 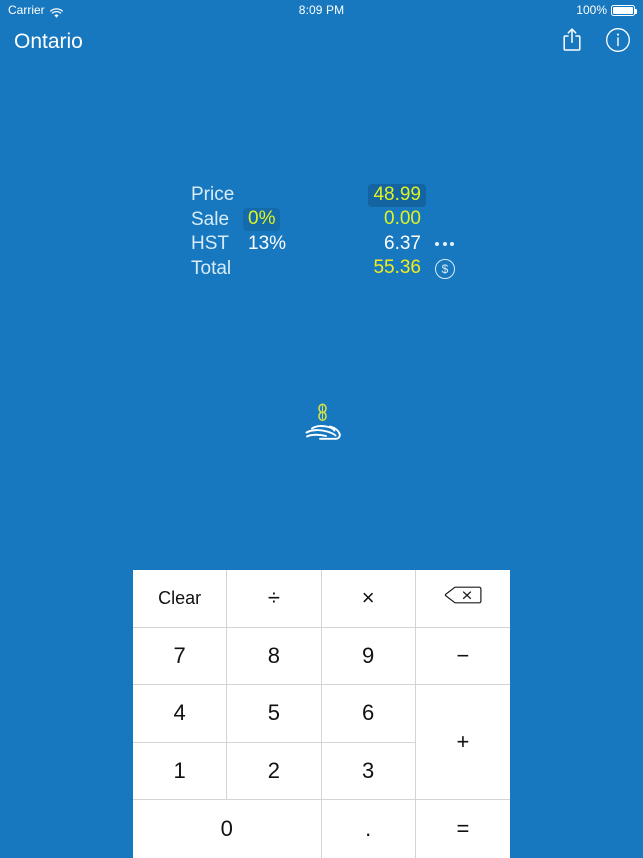 What do you see at coordinates (336, 220) in the screenshot?
I see `receipt-row-sale: Sale 0% 0.00` at bounding box center [336, 220].